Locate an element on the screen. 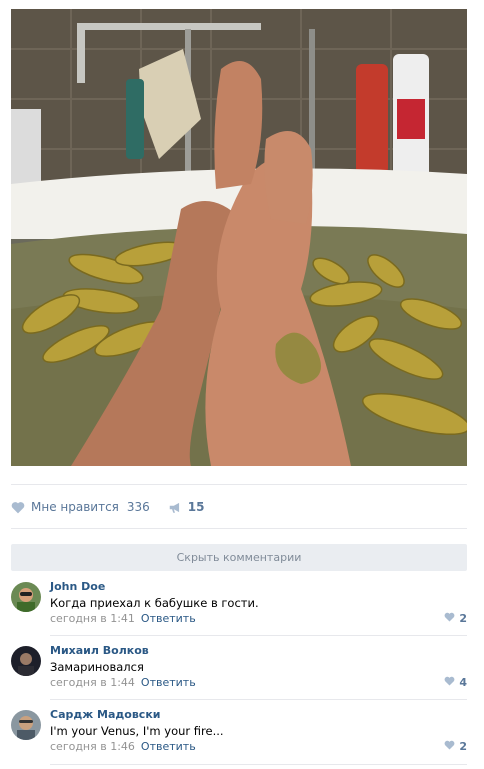 The width and height of the screenshot is (484, 769). like-label: Мне нравится is located at coordinates (75, 507).